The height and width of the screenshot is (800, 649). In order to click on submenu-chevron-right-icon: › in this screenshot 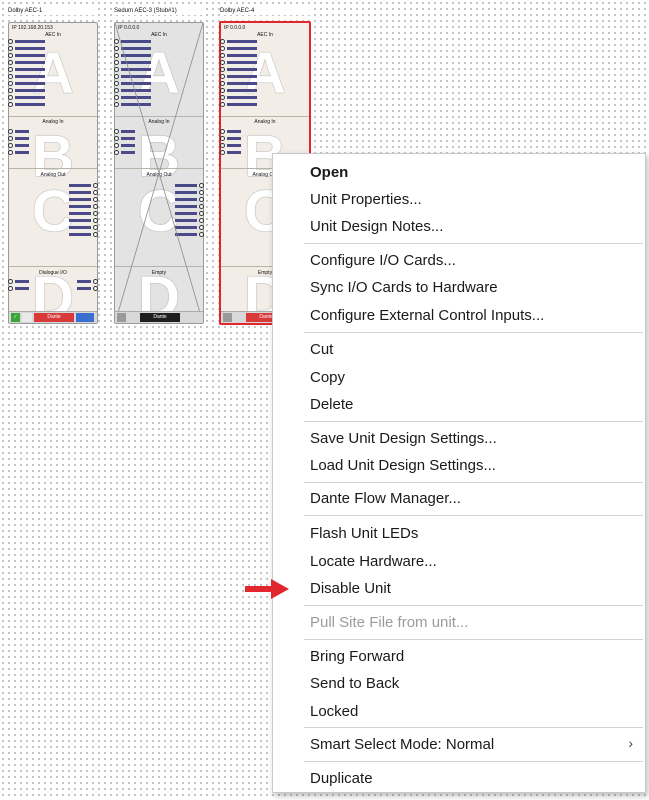, I will do `click(630, 743)`.